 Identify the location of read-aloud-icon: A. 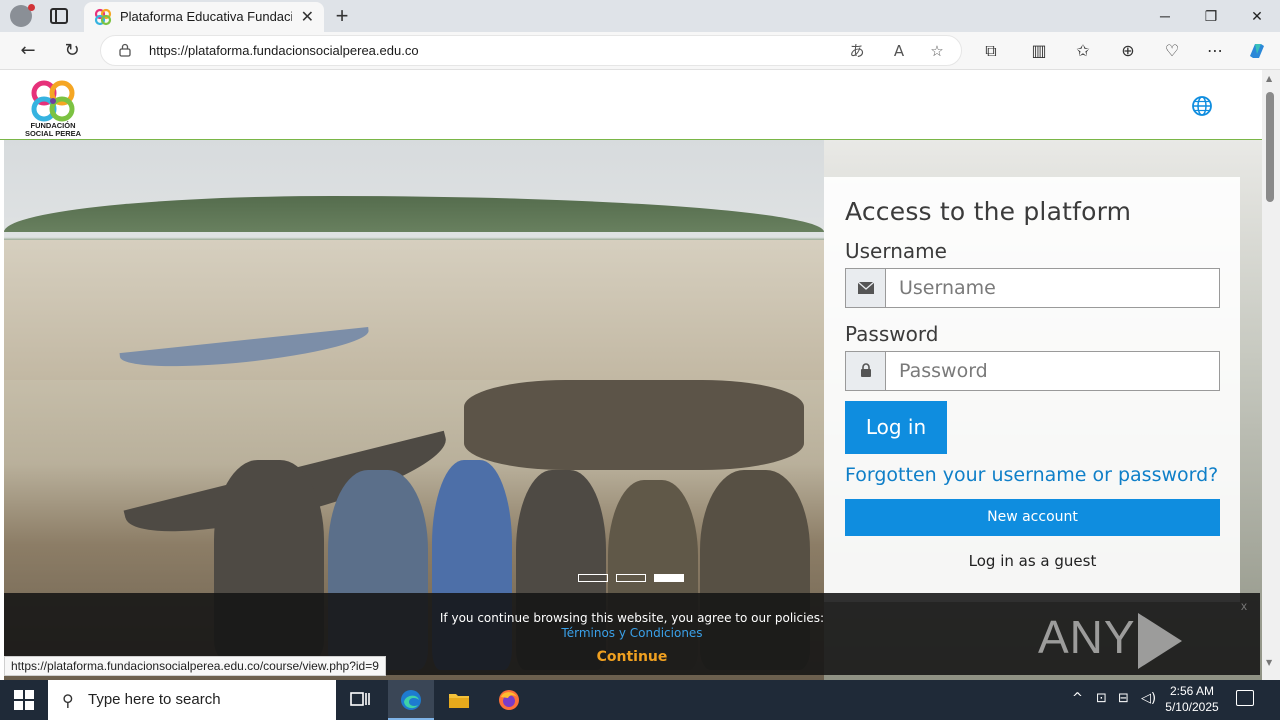
(899, 51).